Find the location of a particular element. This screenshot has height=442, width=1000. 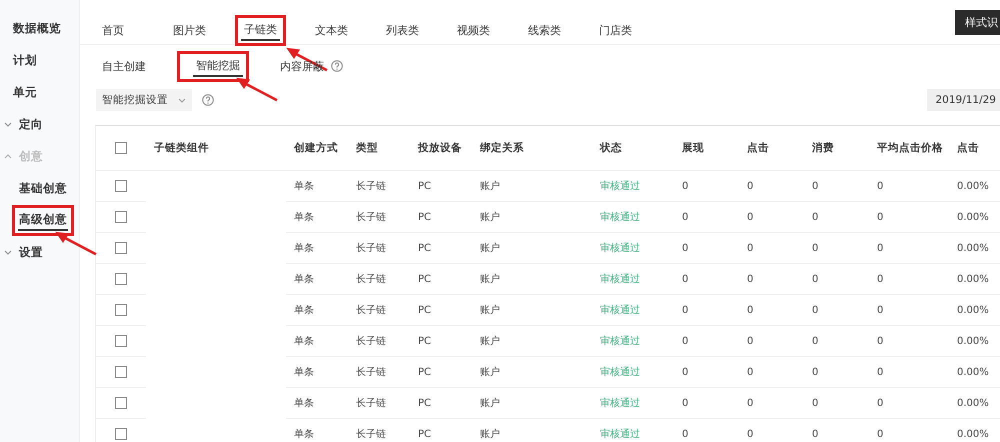

sidebar-item: 数据概览 is located at coordinates (37, 28).